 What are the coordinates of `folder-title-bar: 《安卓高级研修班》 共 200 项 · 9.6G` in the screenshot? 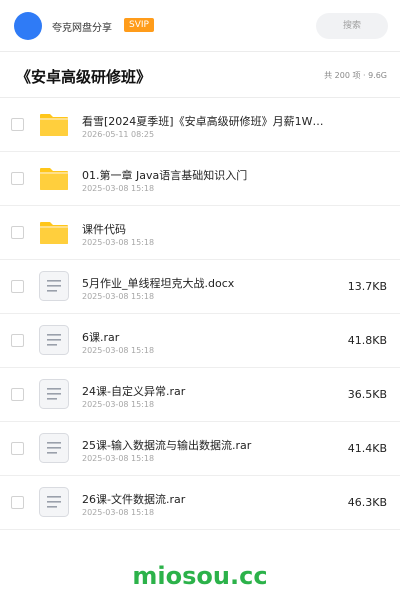 It's located at (200, 75).